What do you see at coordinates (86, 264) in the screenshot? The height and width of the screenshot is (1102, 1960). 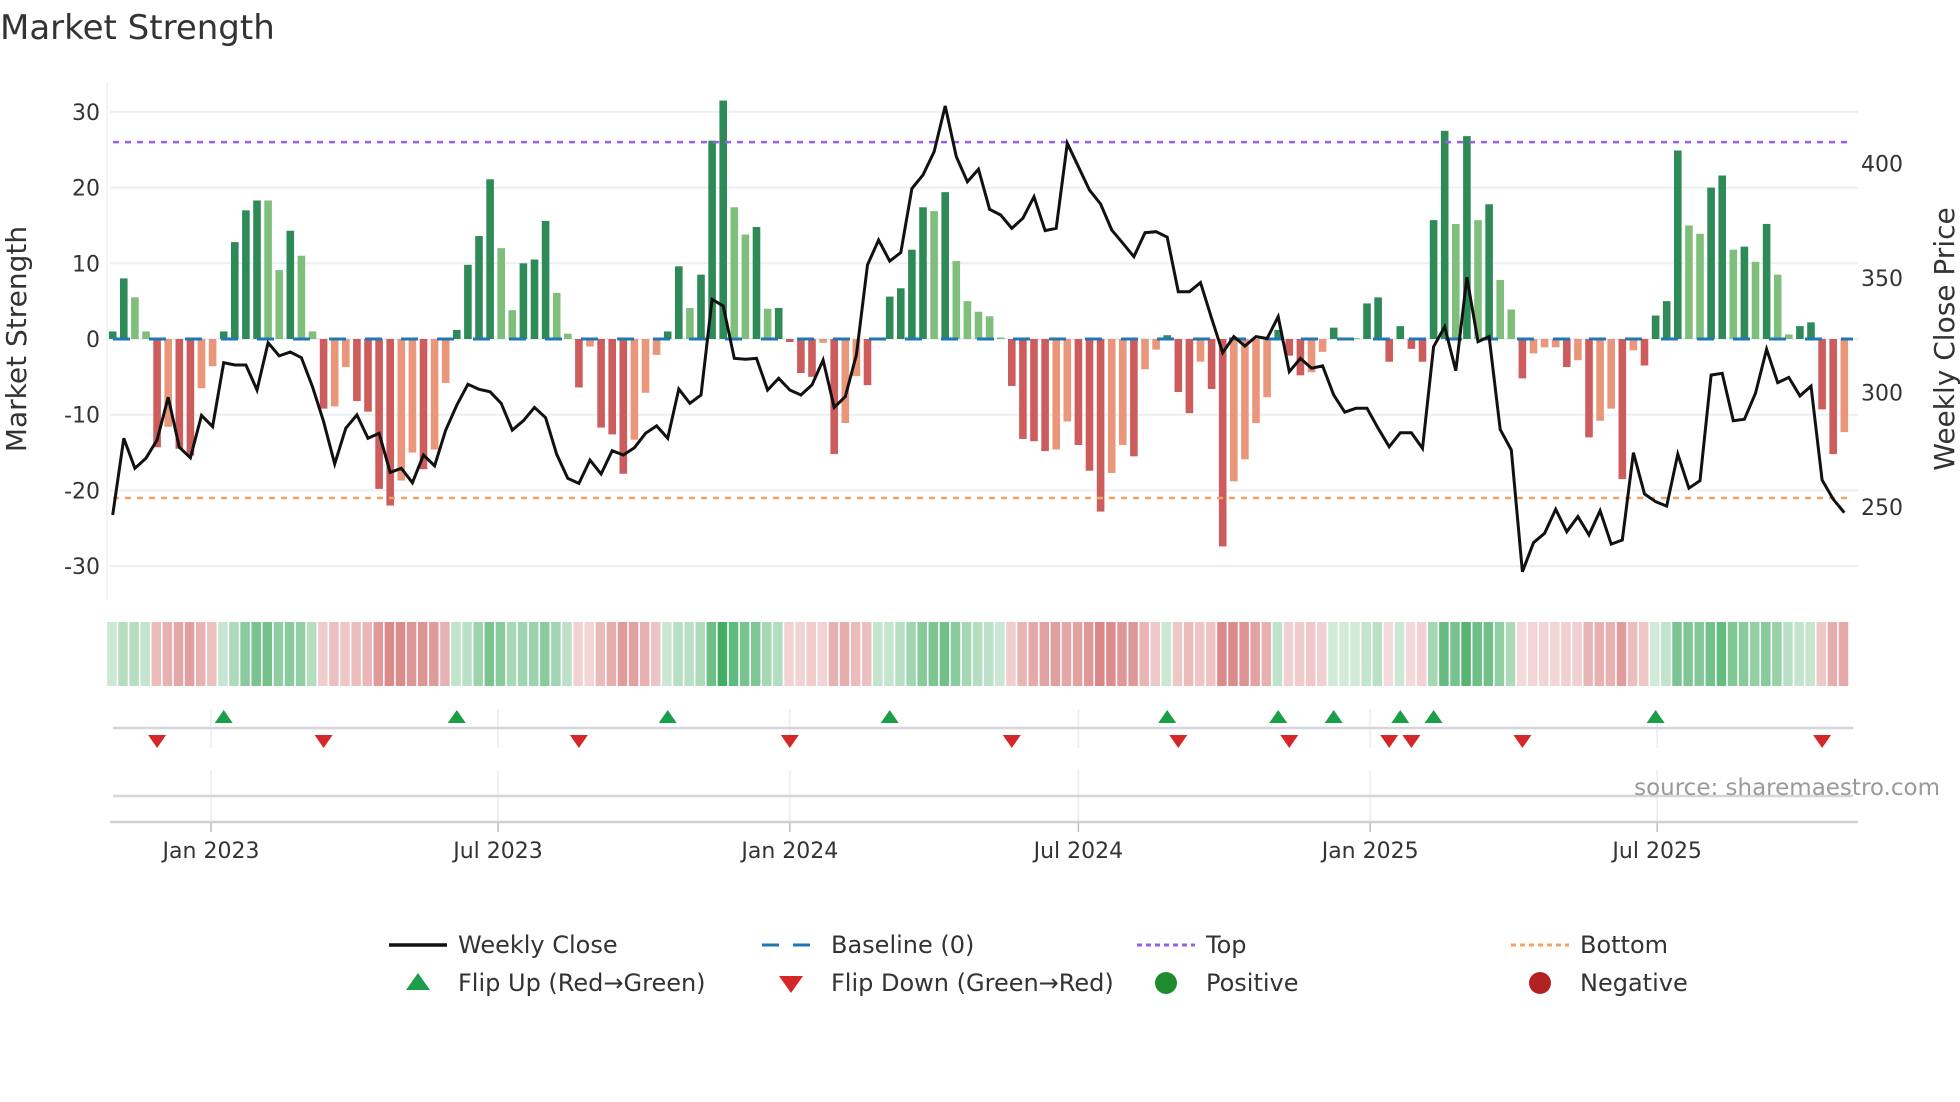 I see `y-tick-label: 10` at bounding box center [86, 264].